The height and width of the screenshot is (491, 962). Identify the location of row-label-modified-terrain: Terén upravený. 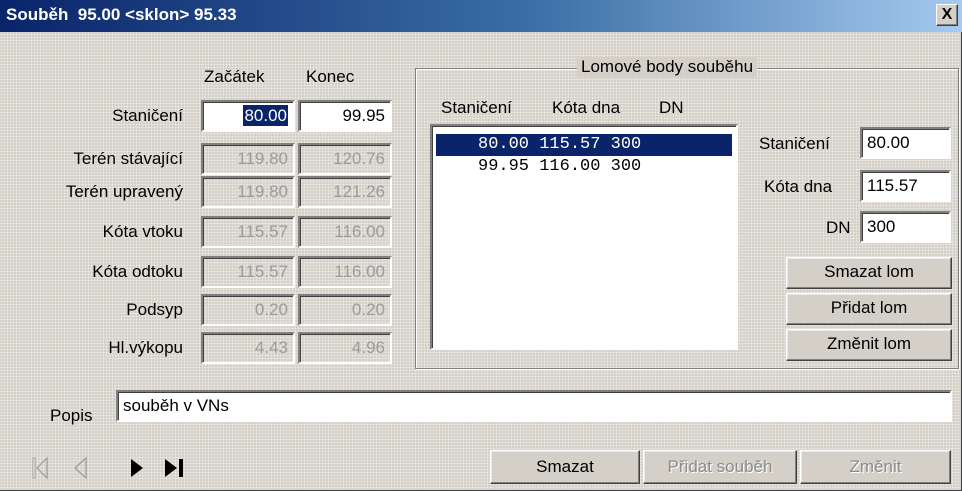
(124, 191).